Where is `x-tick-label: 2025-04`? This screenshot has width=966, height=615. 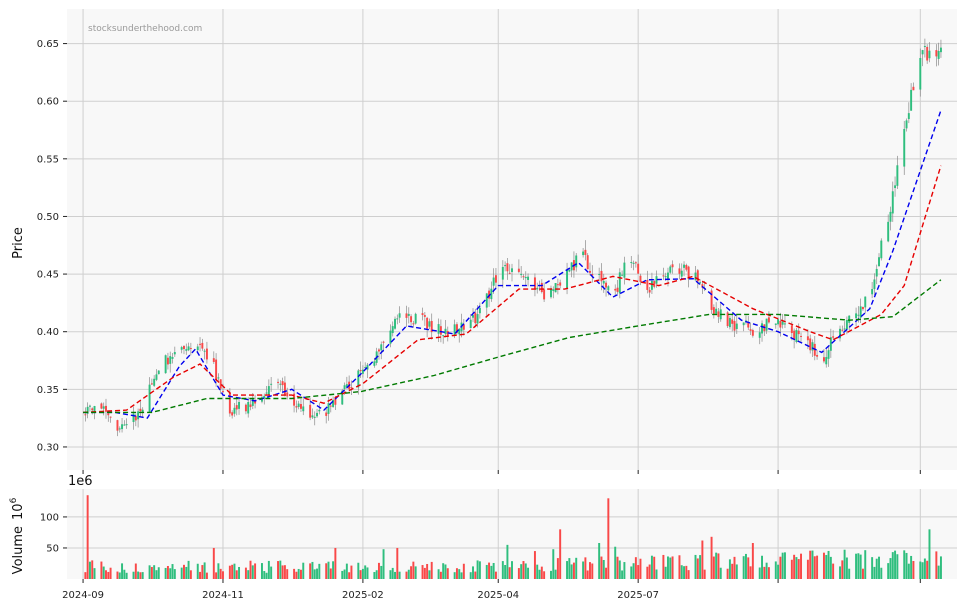
x-tick-label: 2025-04 is located at coordinates (498, 595).